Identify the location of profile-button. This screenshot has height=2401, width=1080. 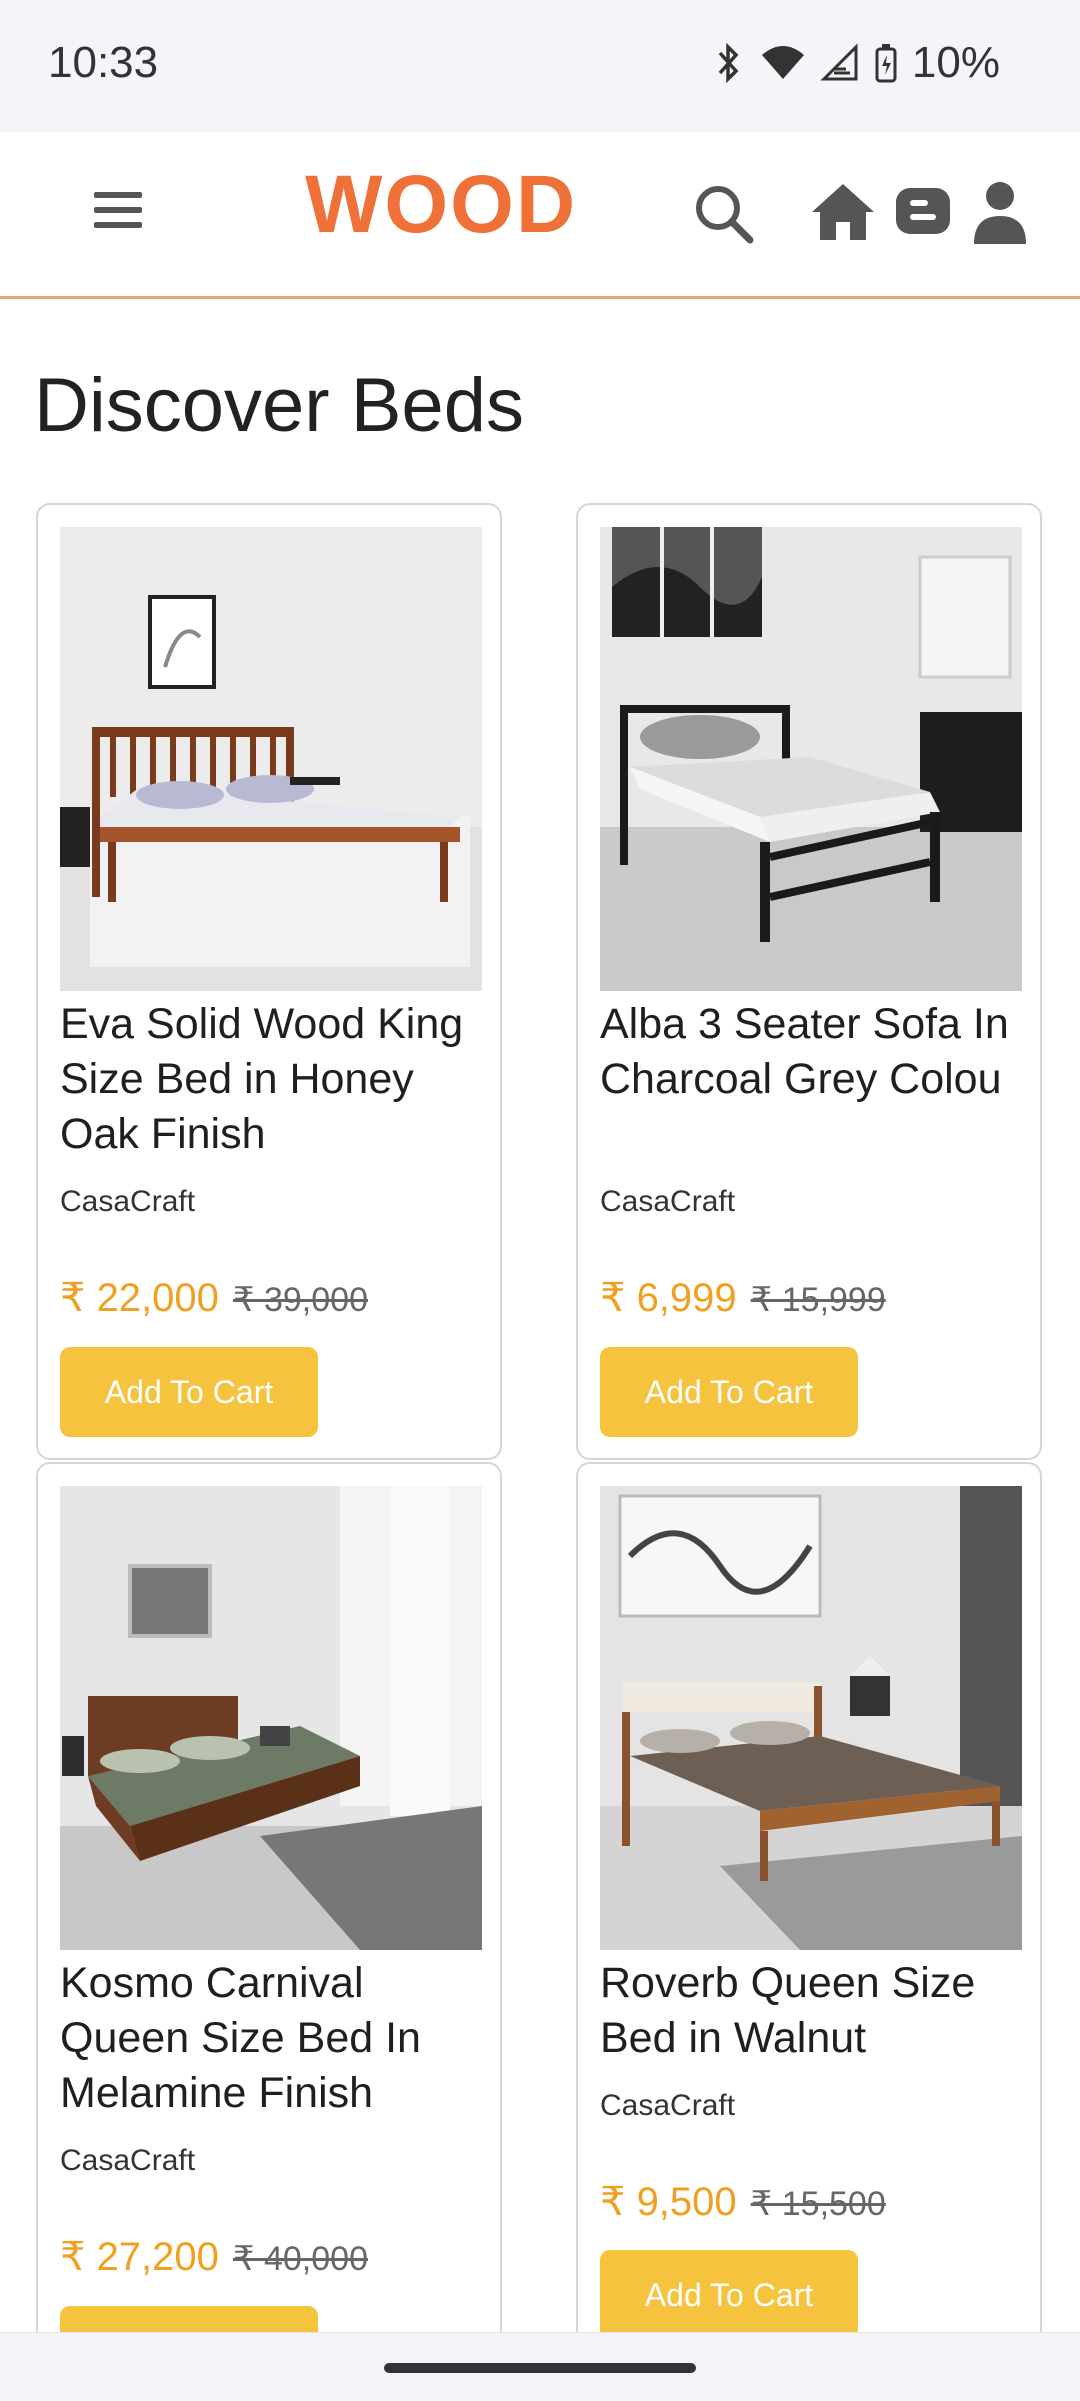
(1000, 212).